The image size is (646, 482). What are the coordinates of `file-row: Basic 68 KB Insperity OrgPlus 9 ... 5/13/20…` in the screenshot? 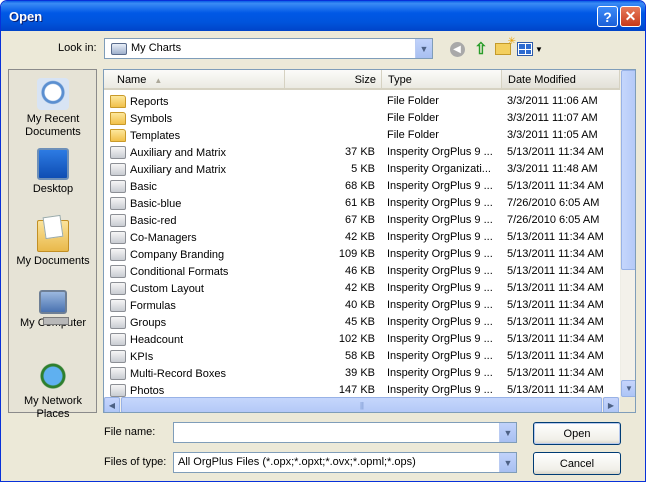 It's located at (362, 185).